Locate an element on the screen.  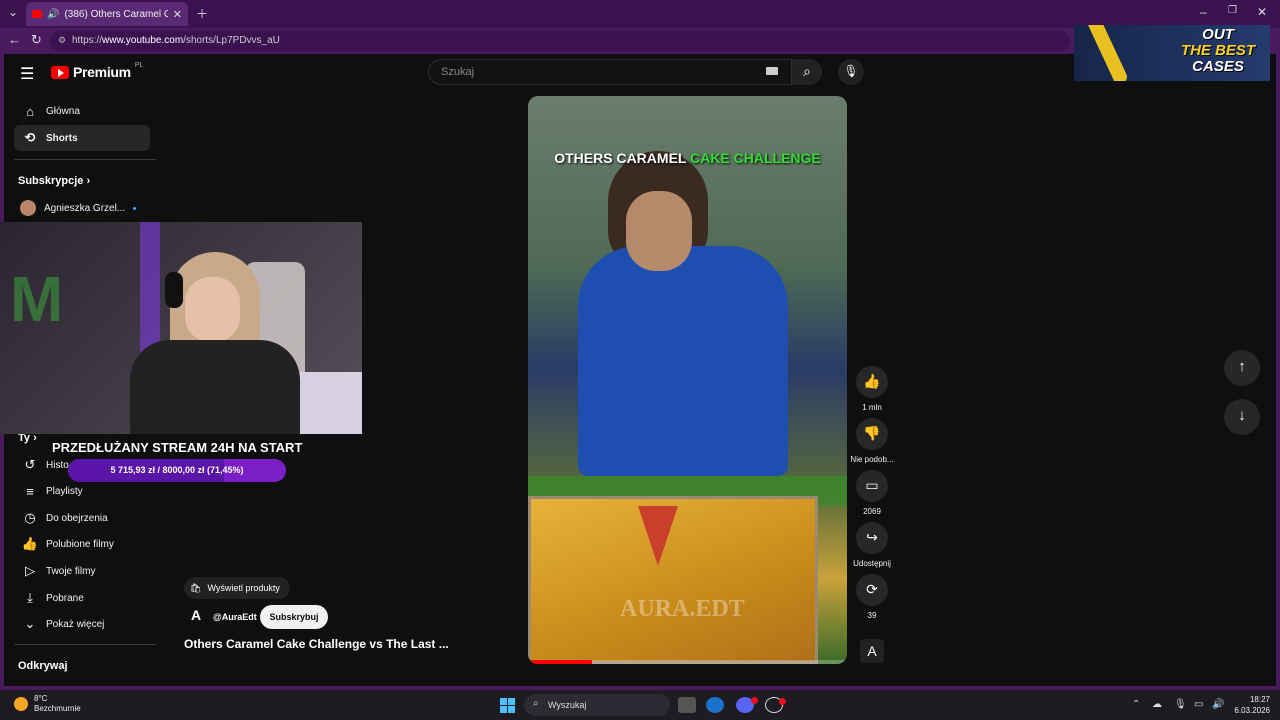
arrow-up-icon: ↑ is located at coordinates (1242, 366).